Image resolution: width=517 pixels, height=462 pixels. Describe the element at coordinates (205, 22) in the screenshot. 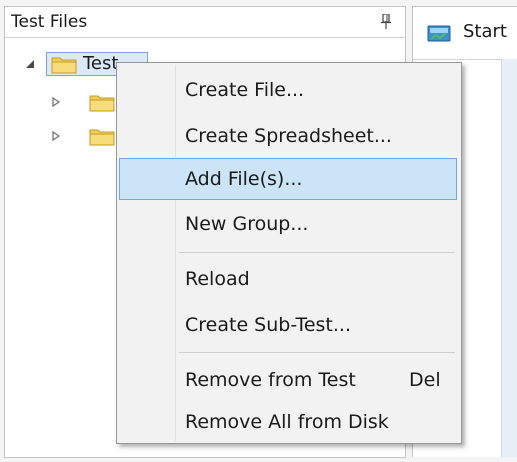

I see `panel-header: Test Files` at that location.